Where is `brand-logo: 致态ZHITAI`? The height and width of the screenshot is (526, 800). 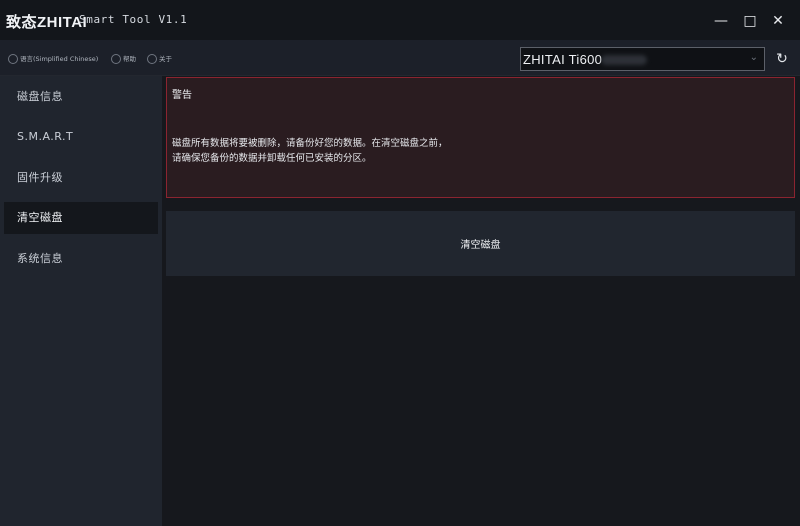
brand-logo: 致态ZHITAI is located at coordinates (47, 22).